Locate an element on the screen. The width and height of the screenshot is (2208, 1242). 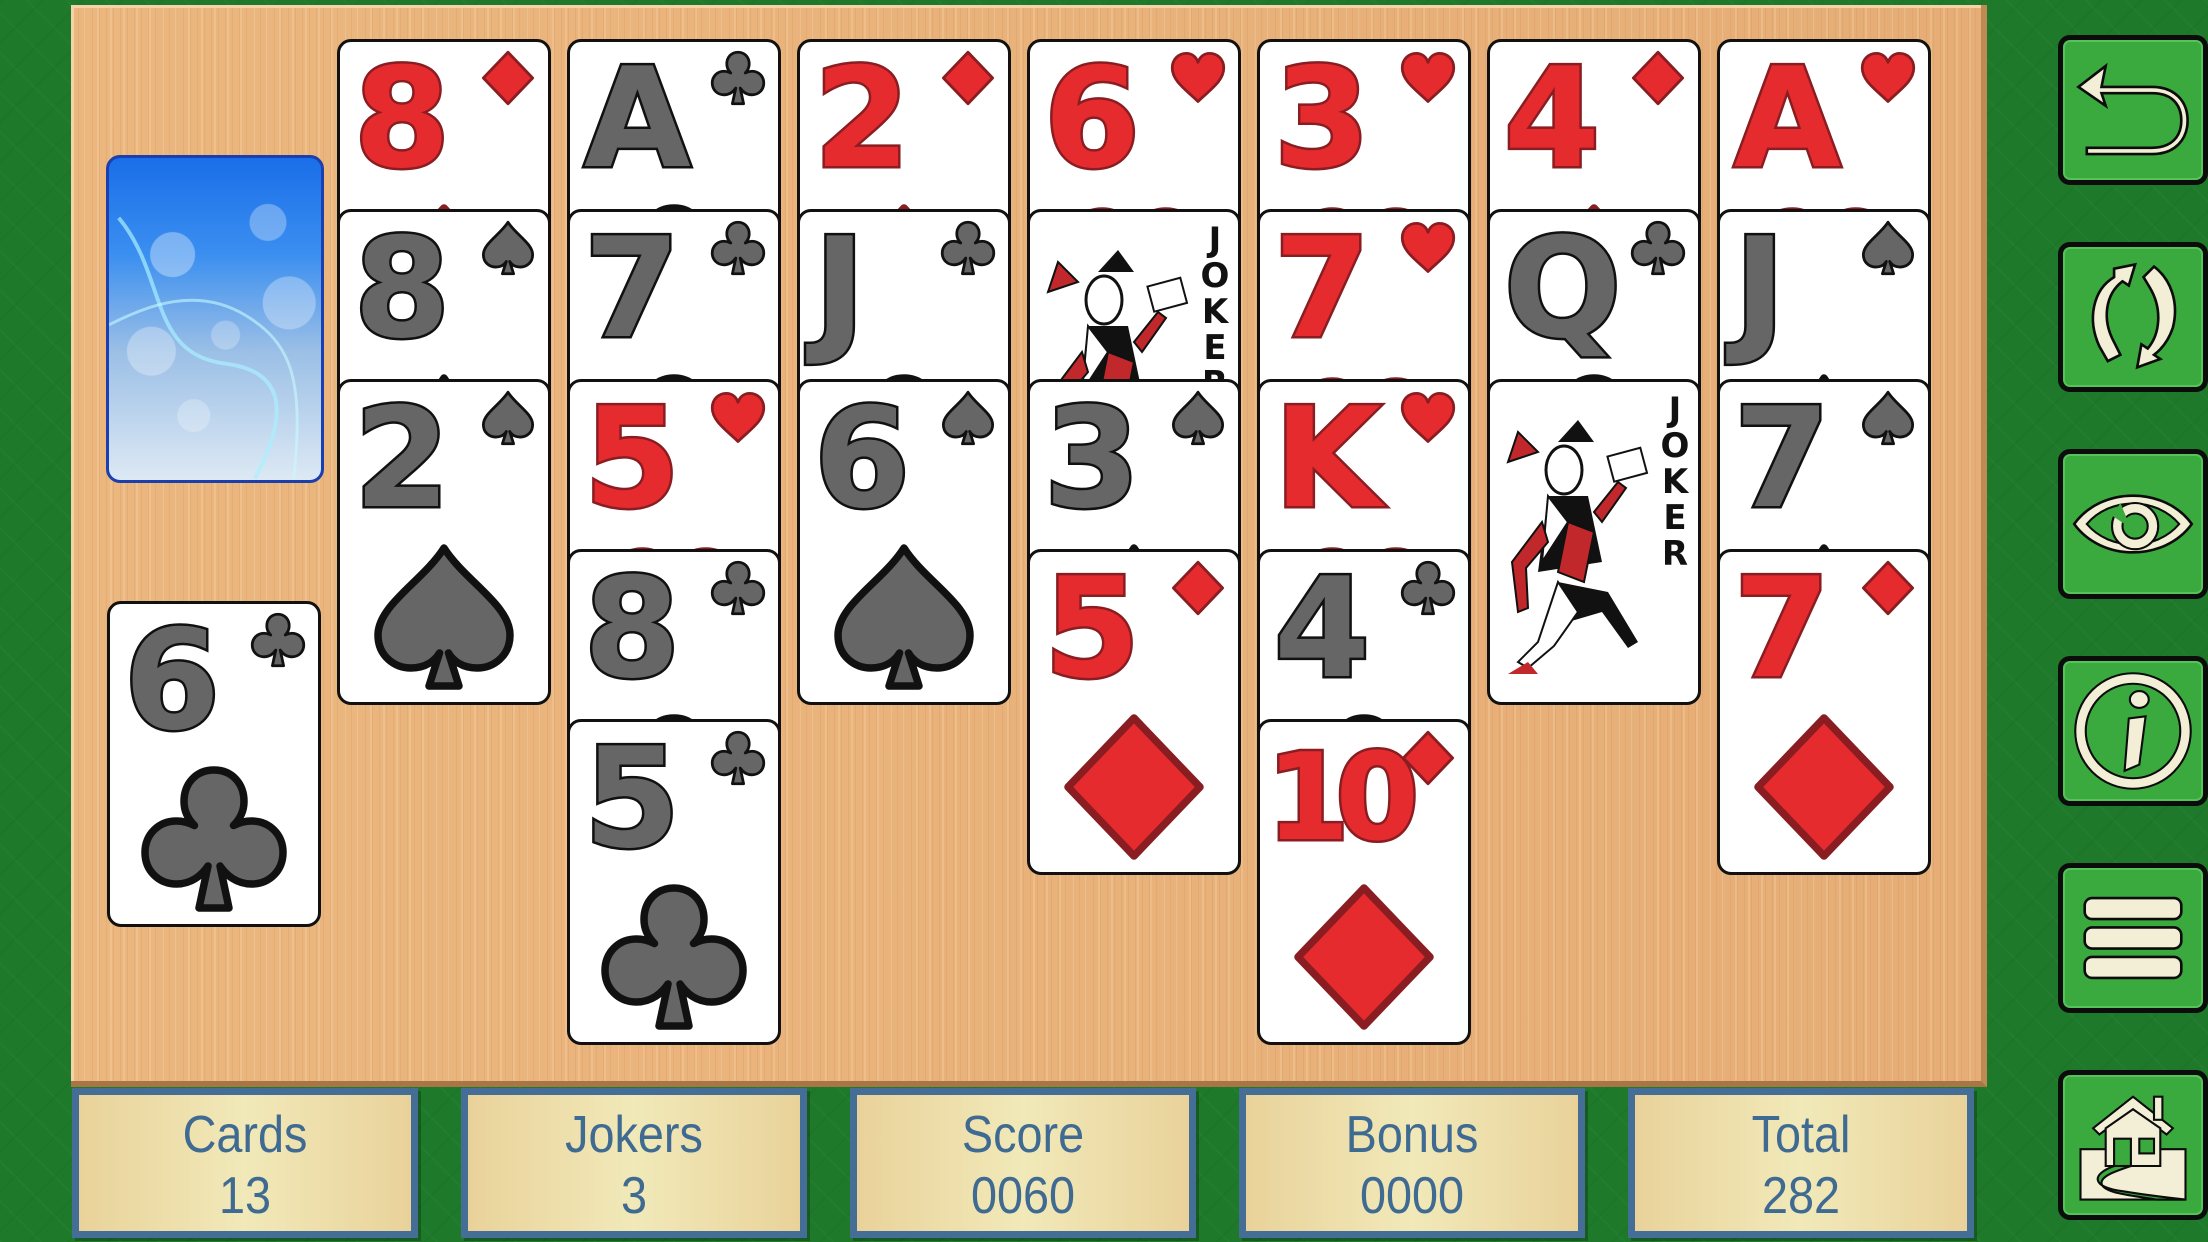
stat-label: Cards is located at coordinates (245, 1135).